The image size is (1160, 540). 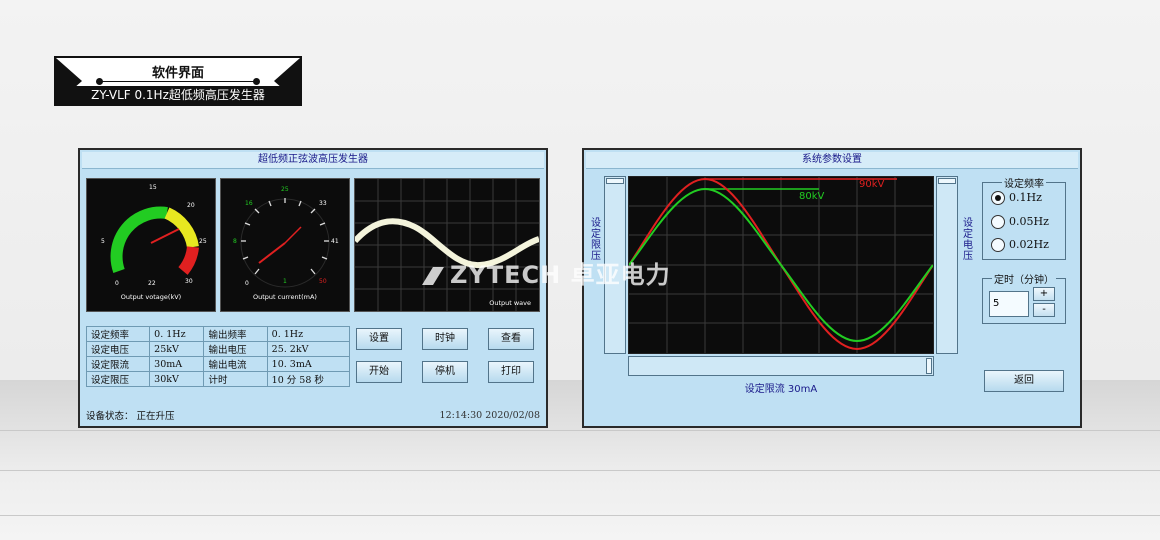 I want to click on param-value: 10. 3mA, so click(x=308, y=364).